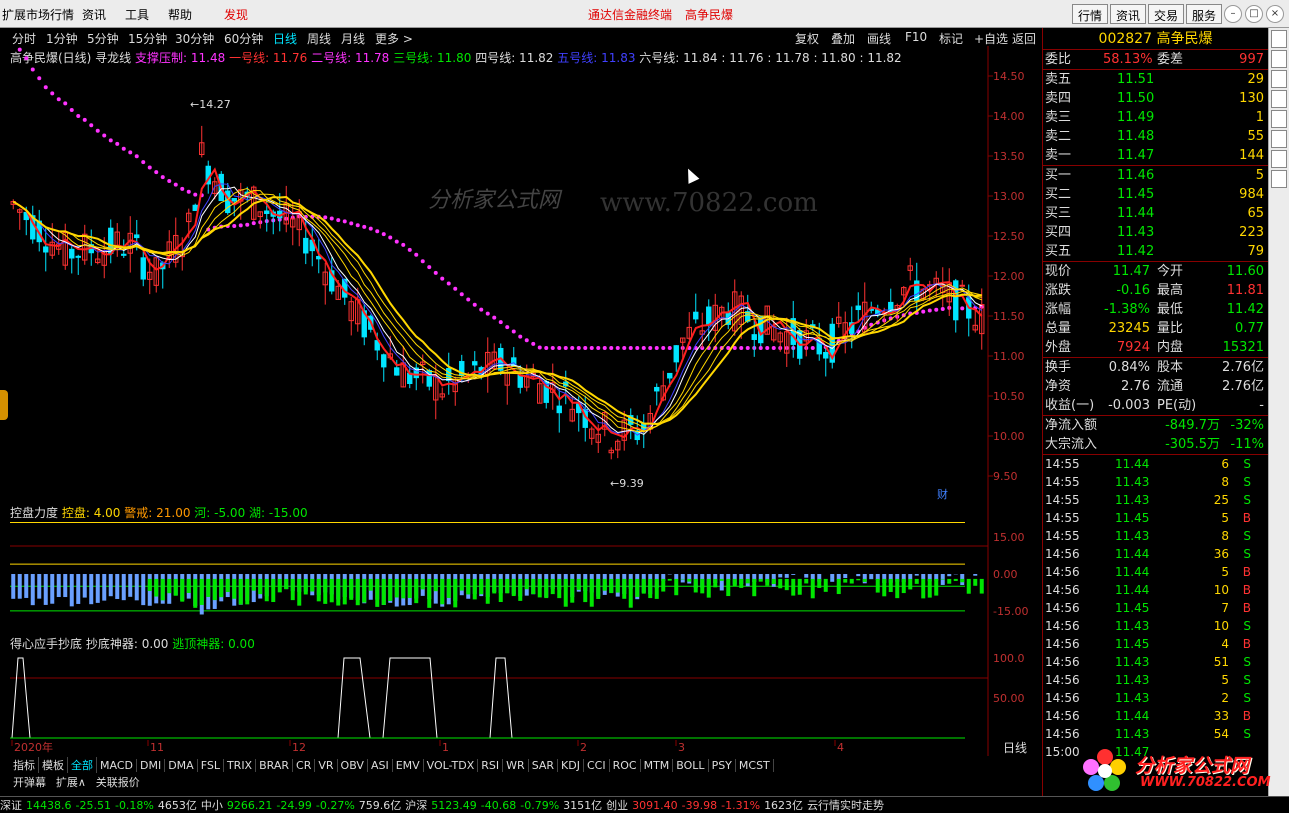 This screenshot has height=813, width=1289. Describe the element at coordinates (147, 38) in the screenshot. I see `period-15min: 15分钟` at that location.